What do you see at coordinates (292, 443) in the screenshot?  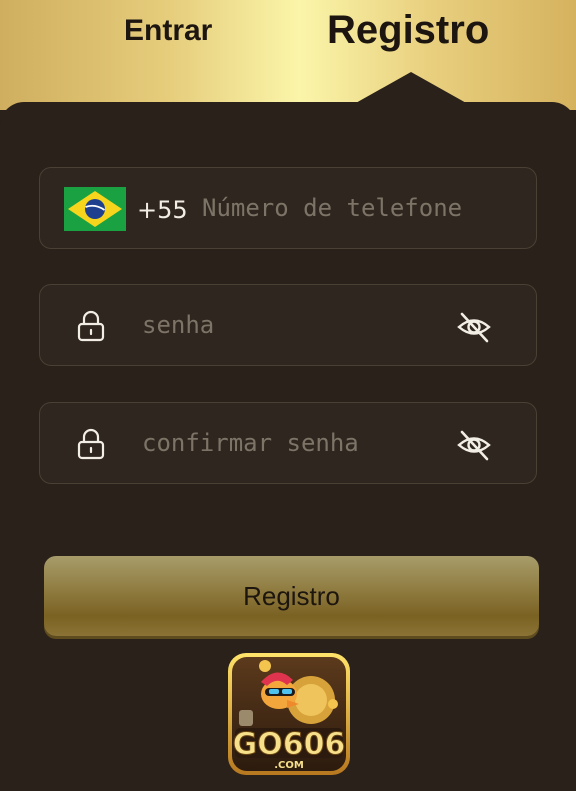 I see `confirm-password-input` at bounding box center [292, 443].